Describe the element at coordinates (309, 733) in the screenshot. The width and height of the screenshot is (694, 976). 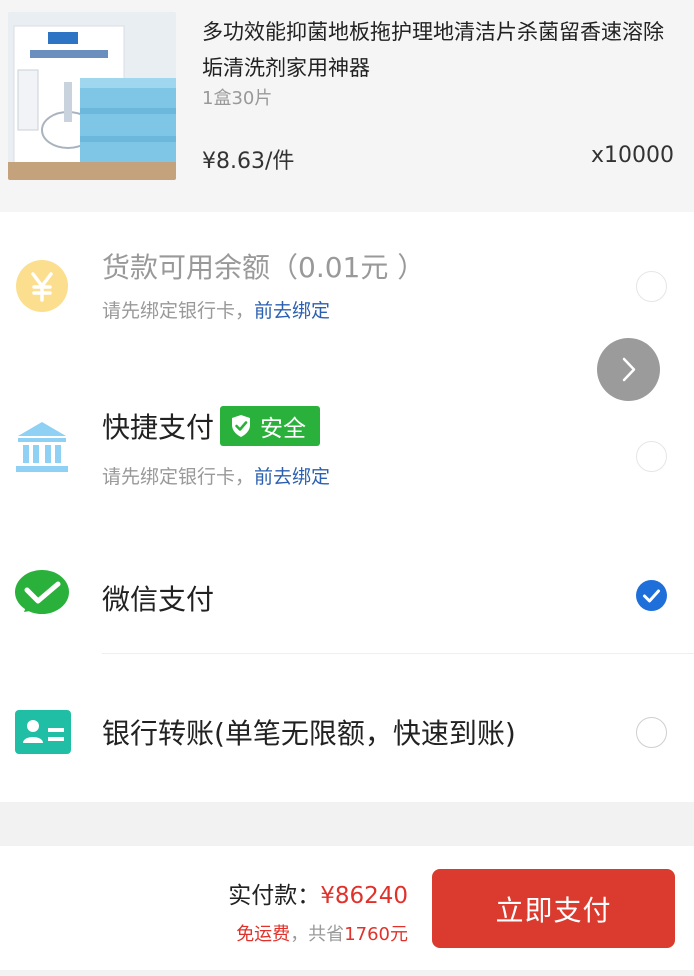
I see `bank-transfer-title: 银行转账(单笔无限额，快速到账)` at that location.